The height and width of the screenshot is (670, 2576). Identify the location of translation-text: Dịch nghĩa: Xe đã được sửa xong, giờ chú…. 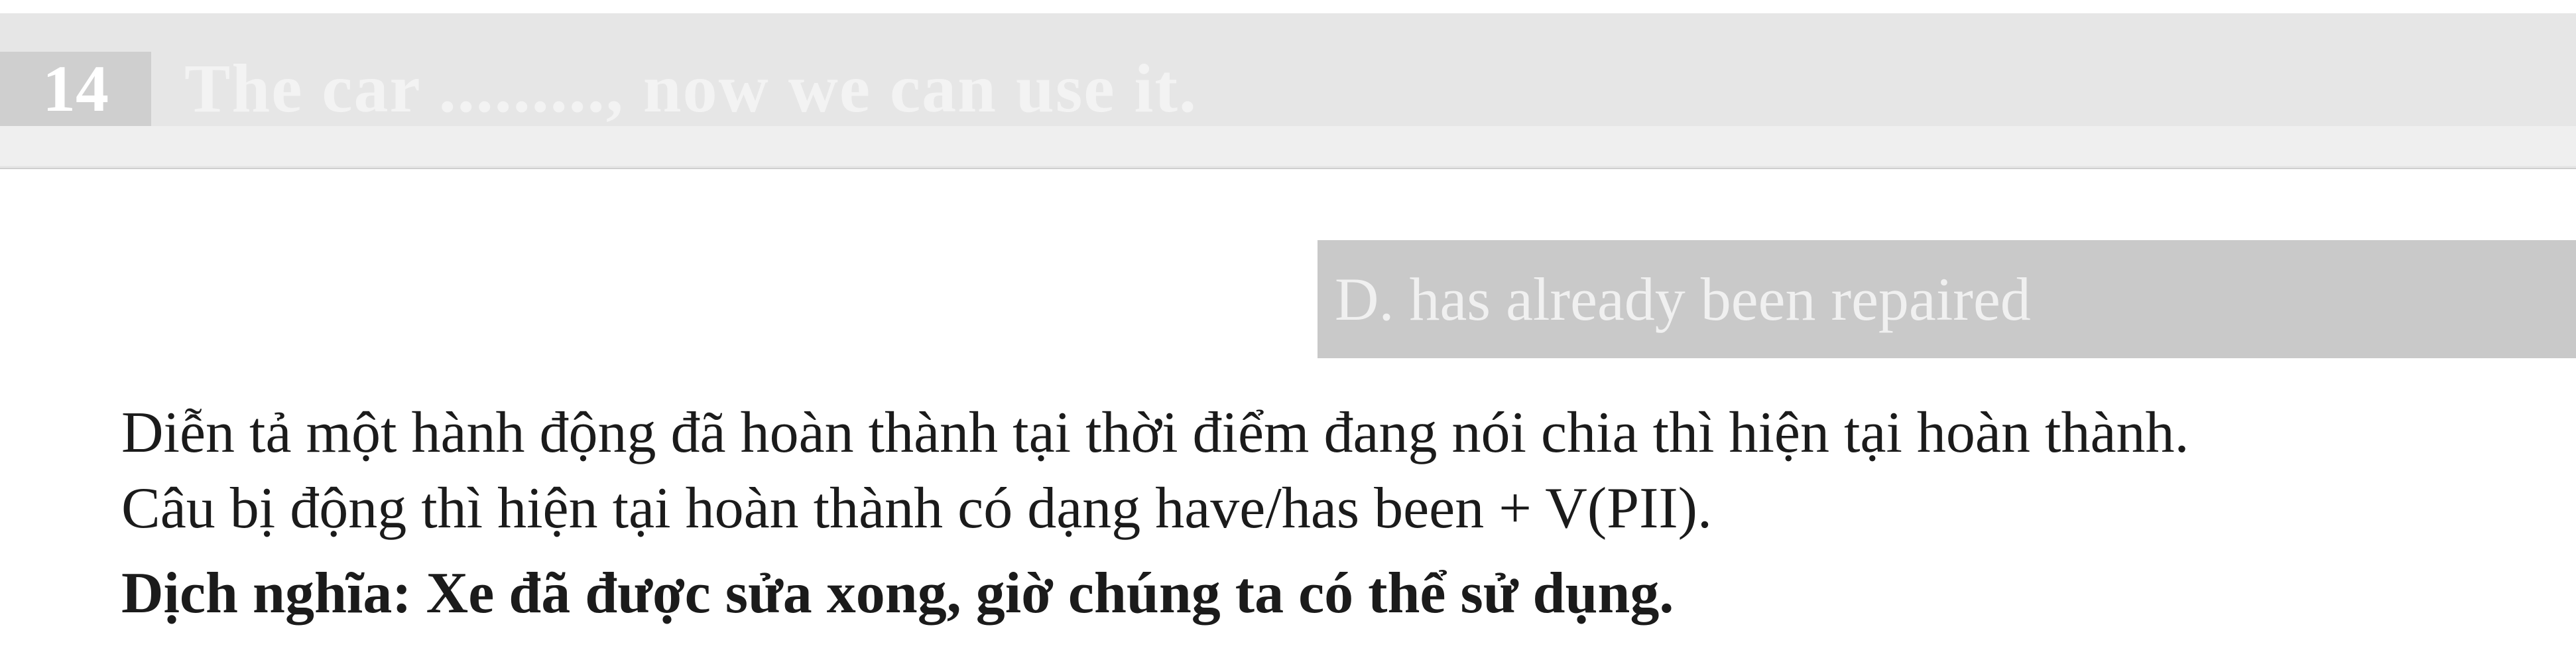
(897, 593).